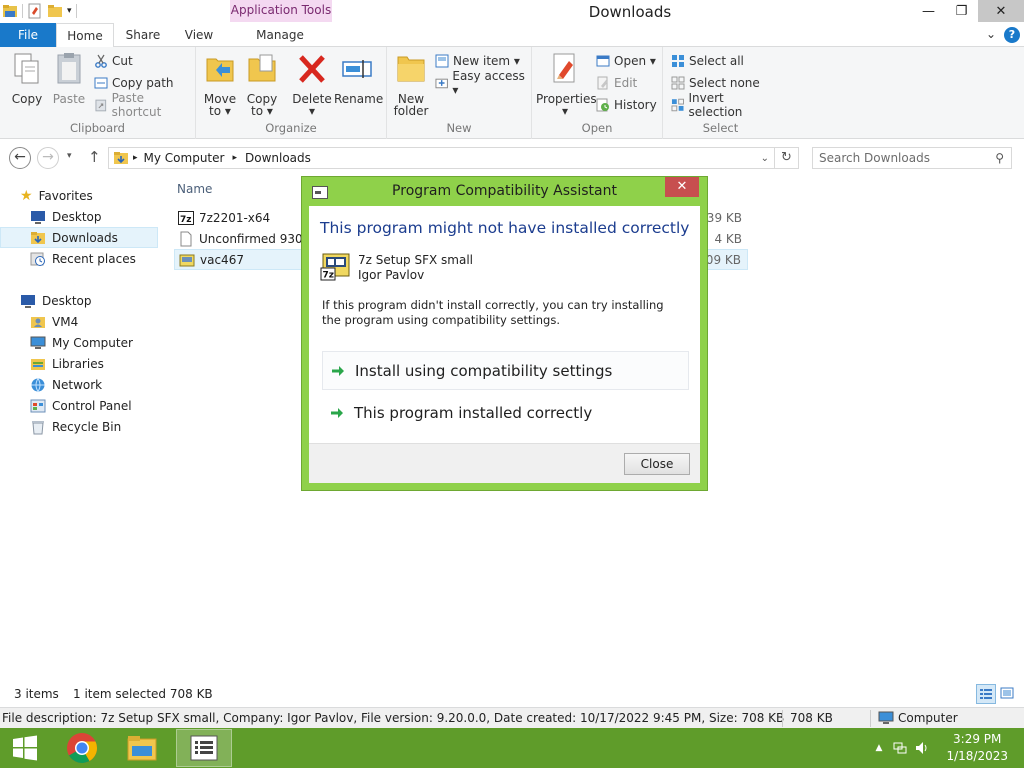  What do you see at coordinates (626, 61) in the screenshot?
I see `open-button: Open ▾` at bounding box center [626, 61].